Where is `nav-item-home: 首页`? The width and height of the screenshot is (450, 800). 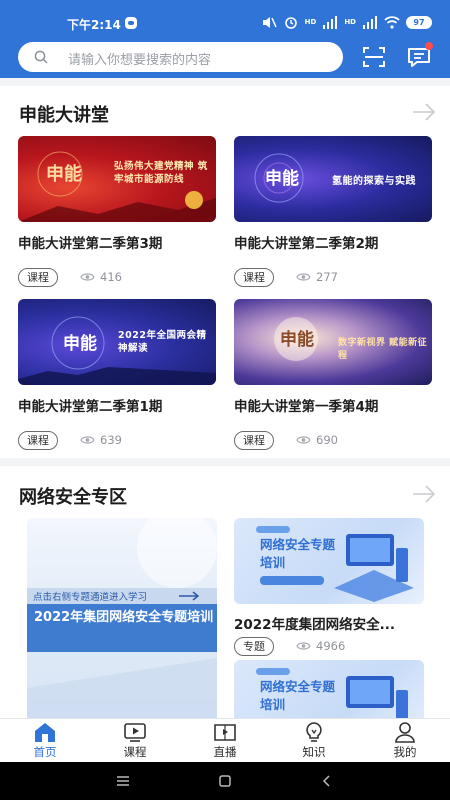 nav-item-home: 首页 is located at coordinates (45, 740).